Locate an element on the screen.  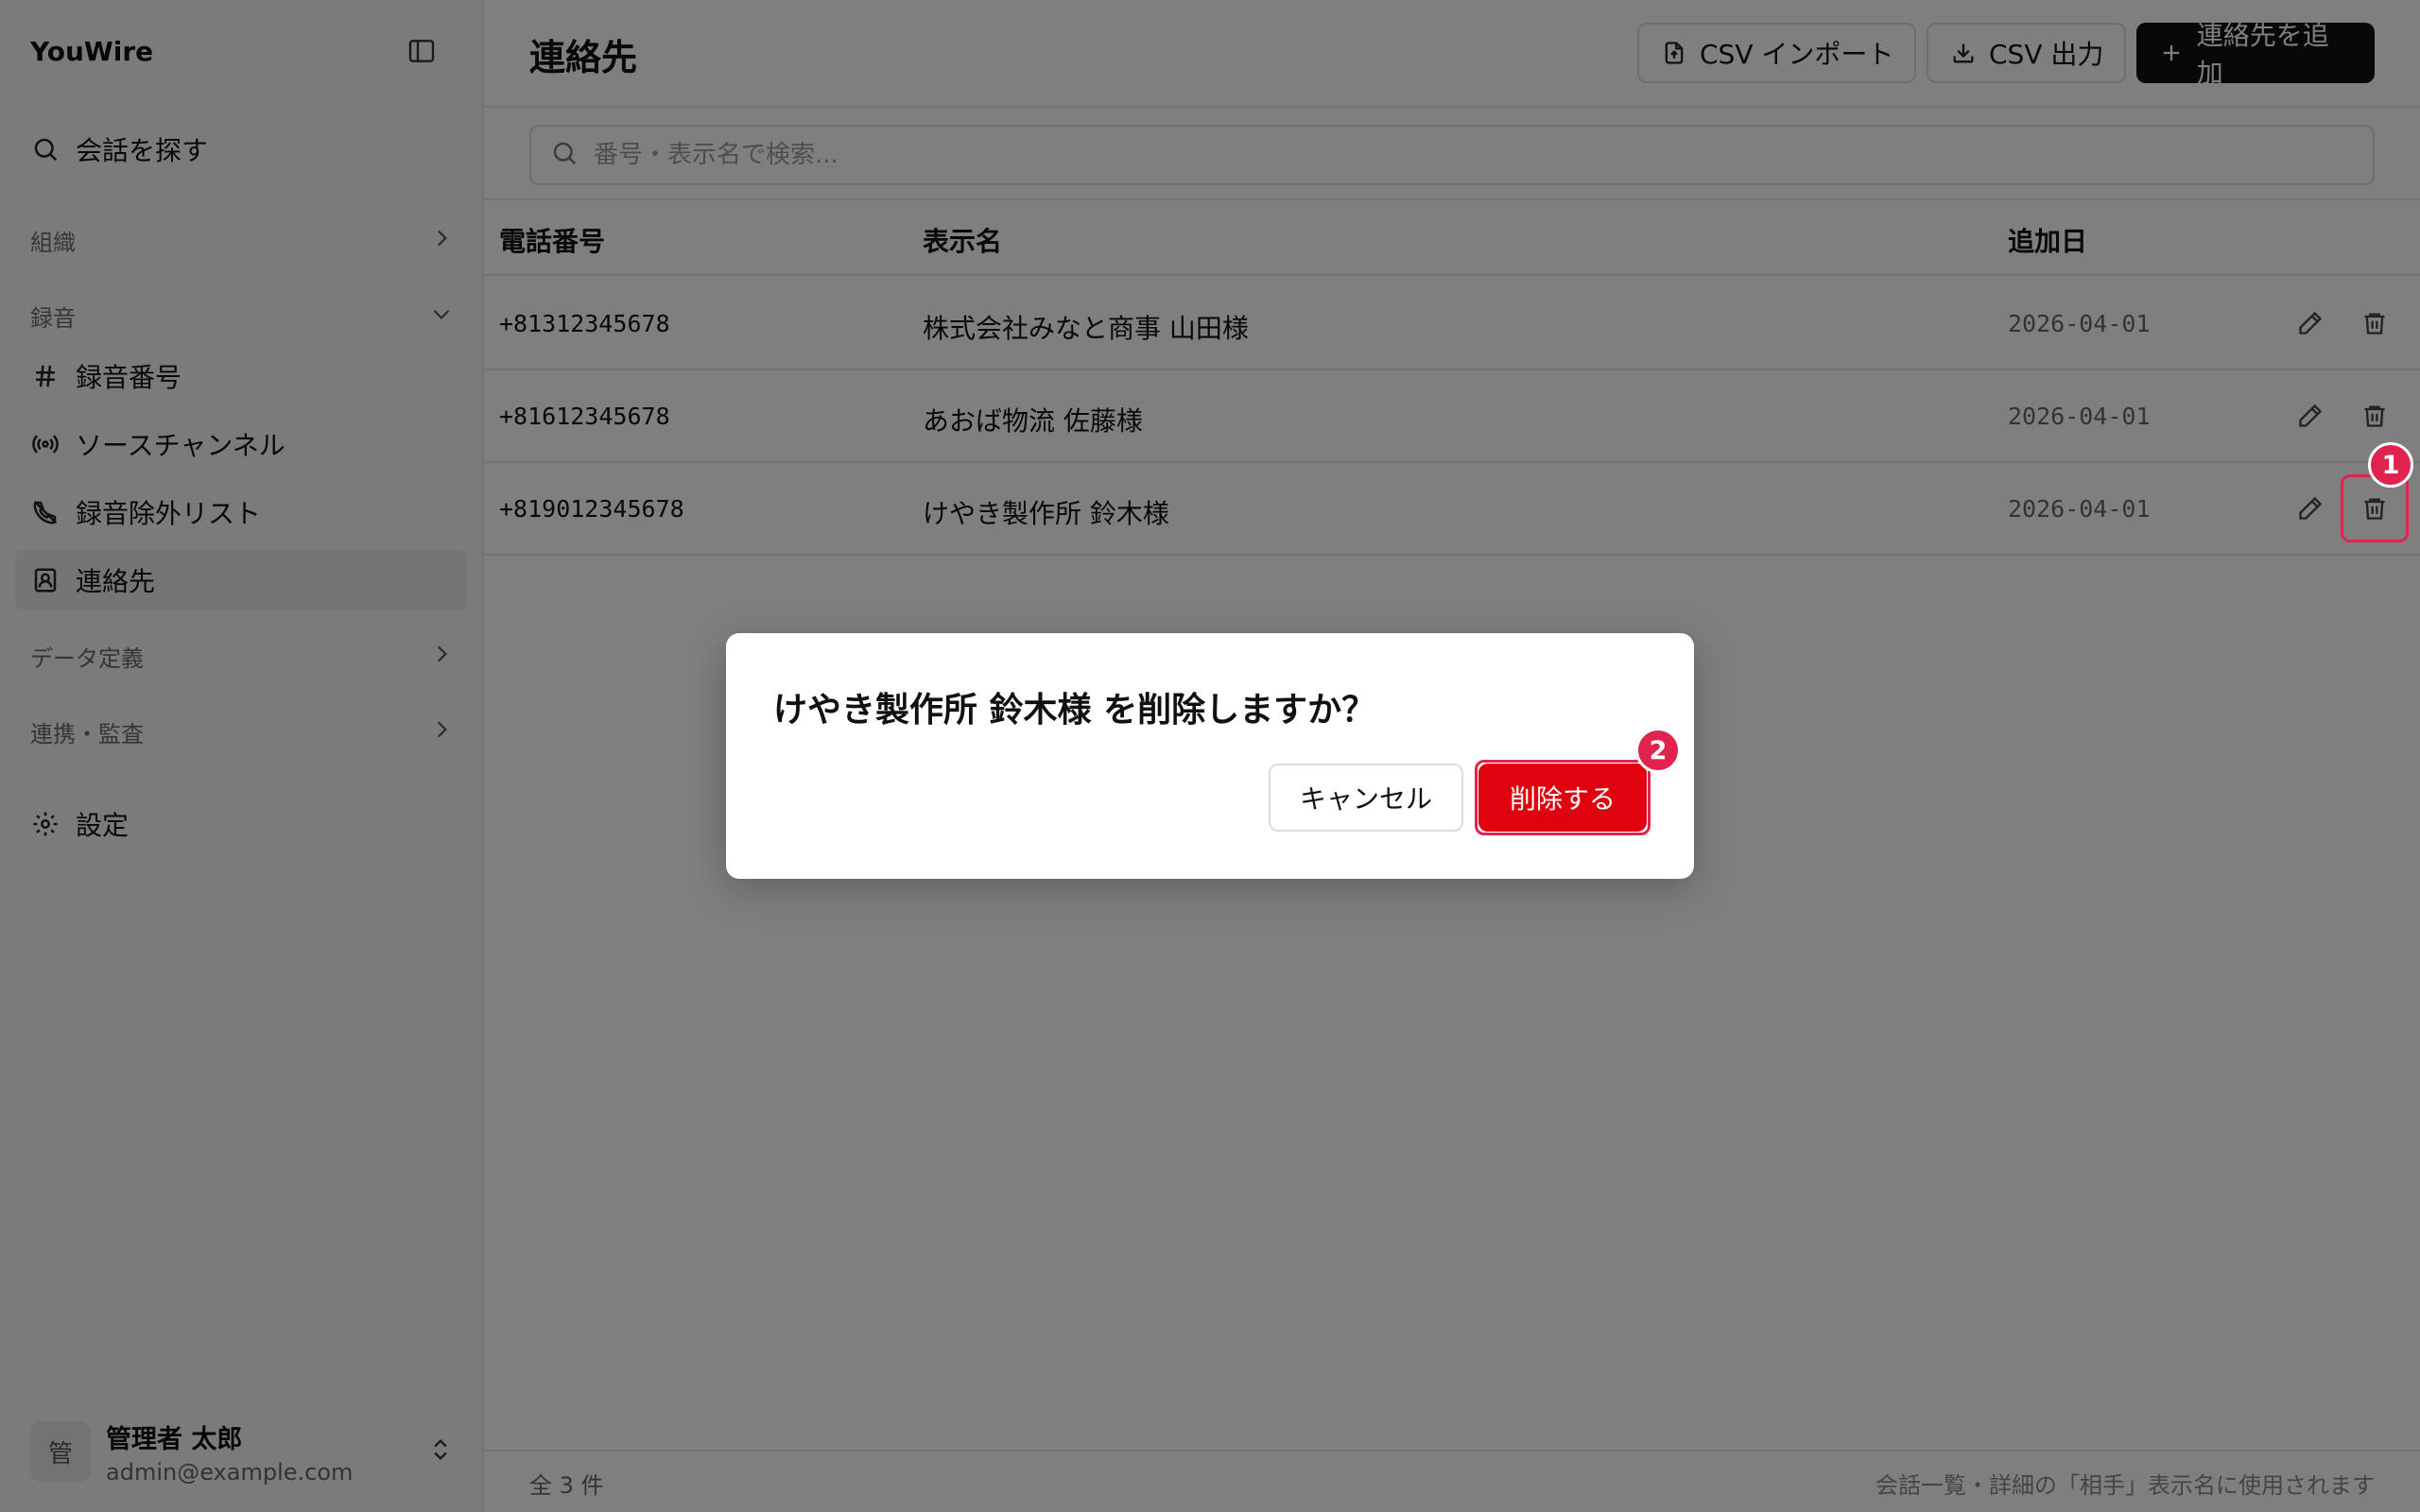
confirm-delete-dialog: けやき製作所 鈴木様 を削除しますか？ キャンセル 削除する is located at coordinates (1210, 756).